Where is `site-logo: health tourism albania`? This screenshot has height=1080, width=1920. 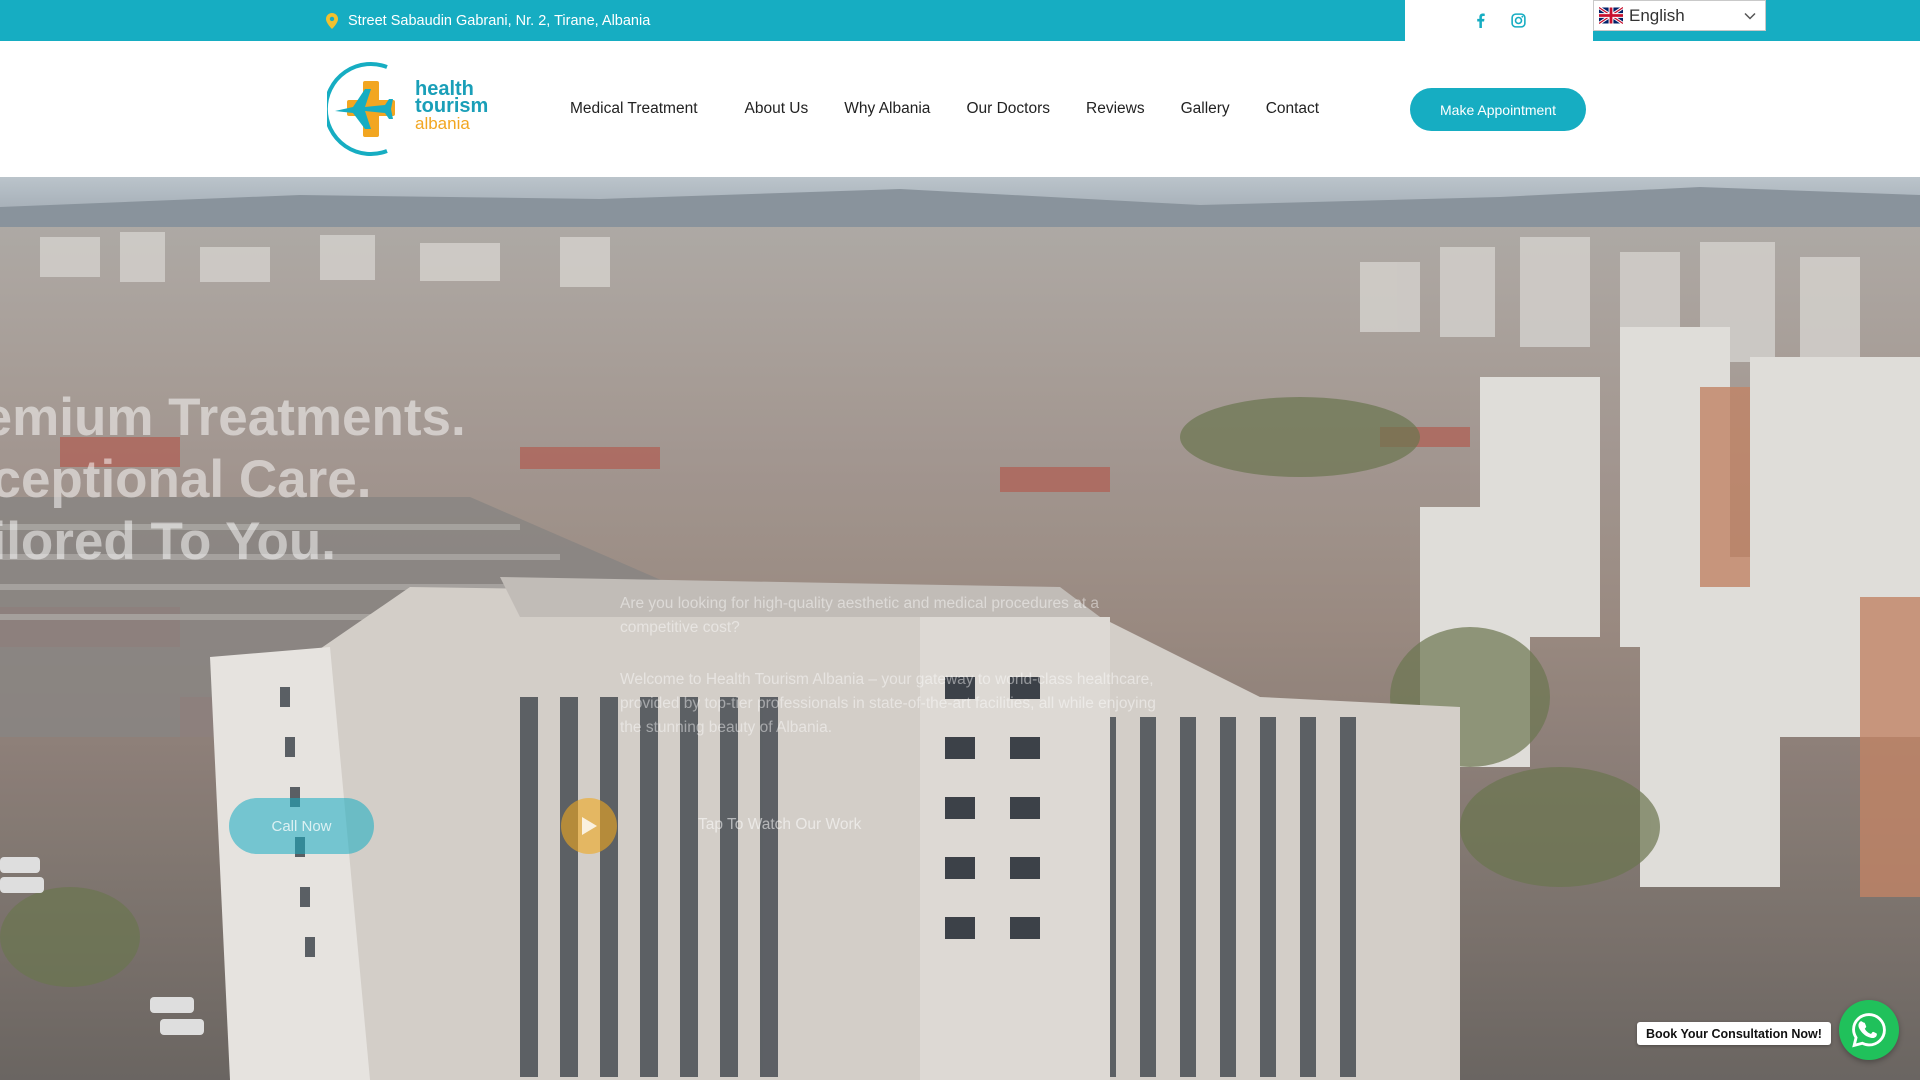 site-logo: health tourism albania is located at coordinates (409, 109).